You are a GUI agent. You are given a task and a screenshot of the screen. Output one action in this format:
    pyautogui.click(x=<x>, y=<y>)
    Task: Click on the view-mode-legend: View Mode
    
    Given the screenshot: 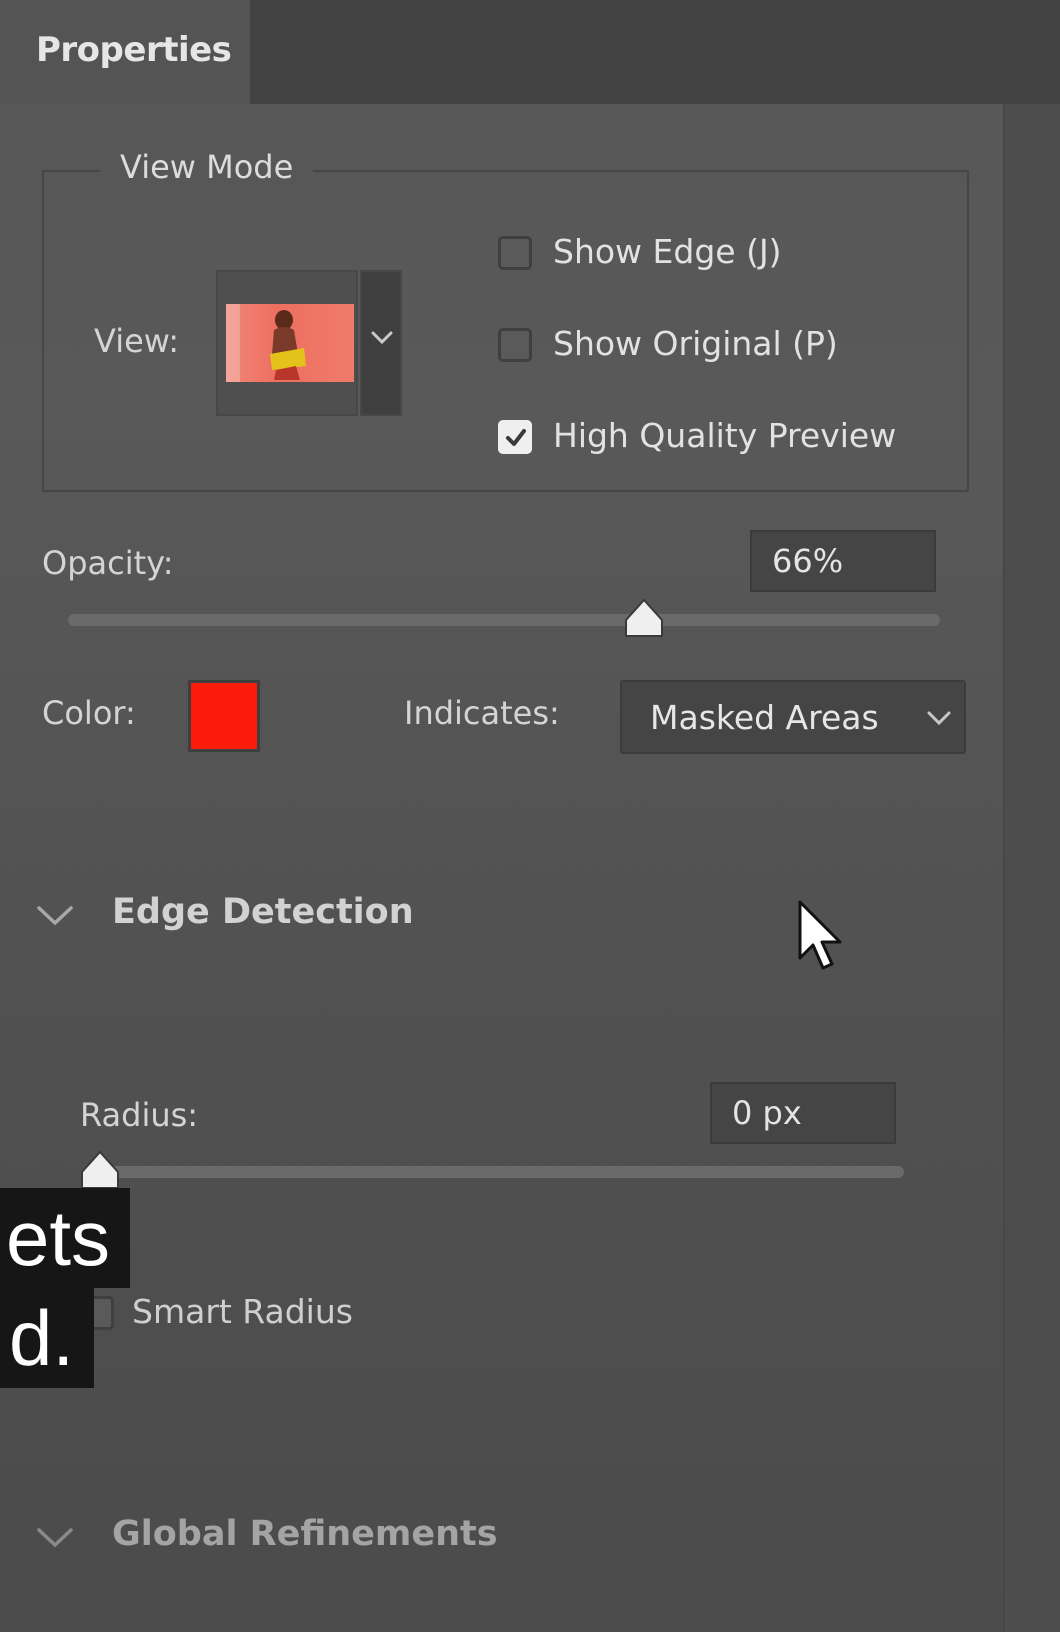 What is the action you would take?
    pyautogui.click(x=207, y=167)
    